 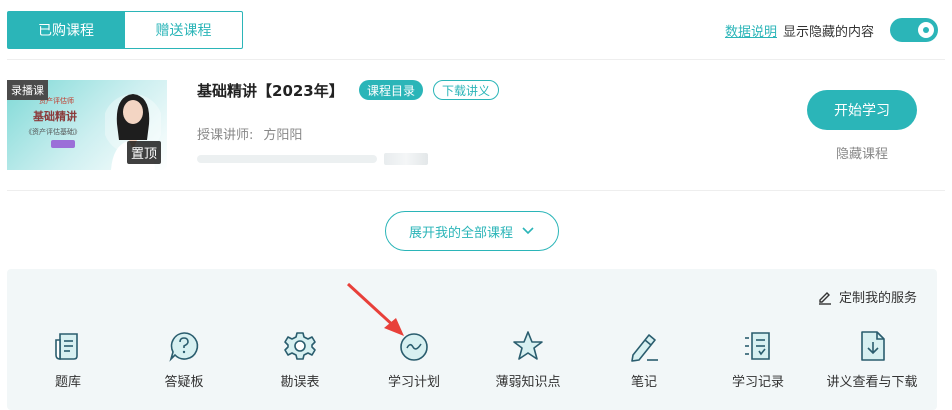 I want to click on service-label: 答疑板, so click(x=184, y=382).